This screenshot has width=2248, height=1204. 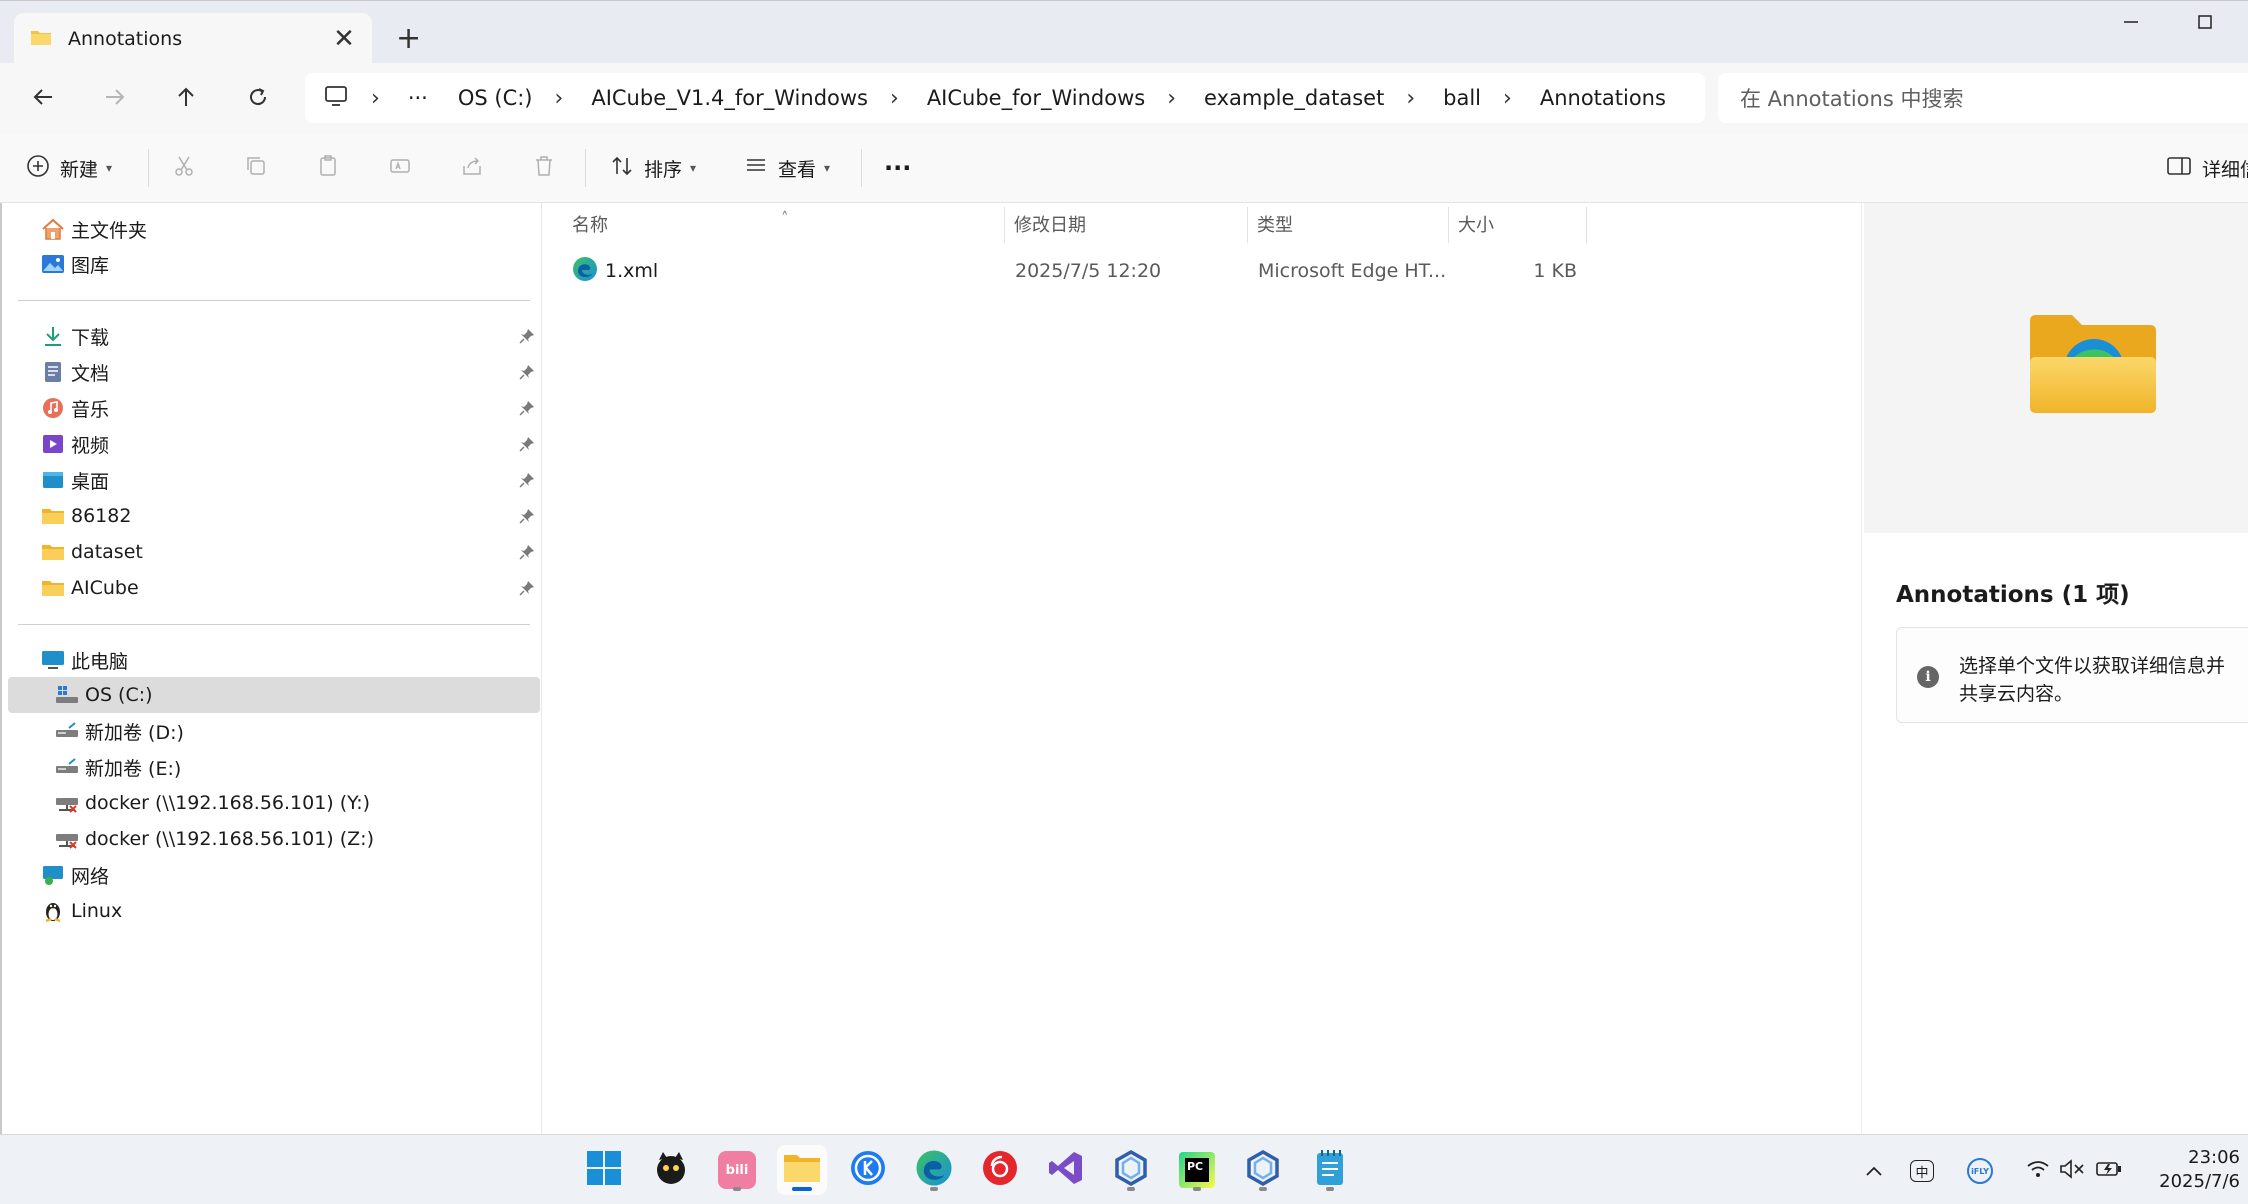 I want to click on sidebar-item-documents: 文档, so click(x=74, y=372).